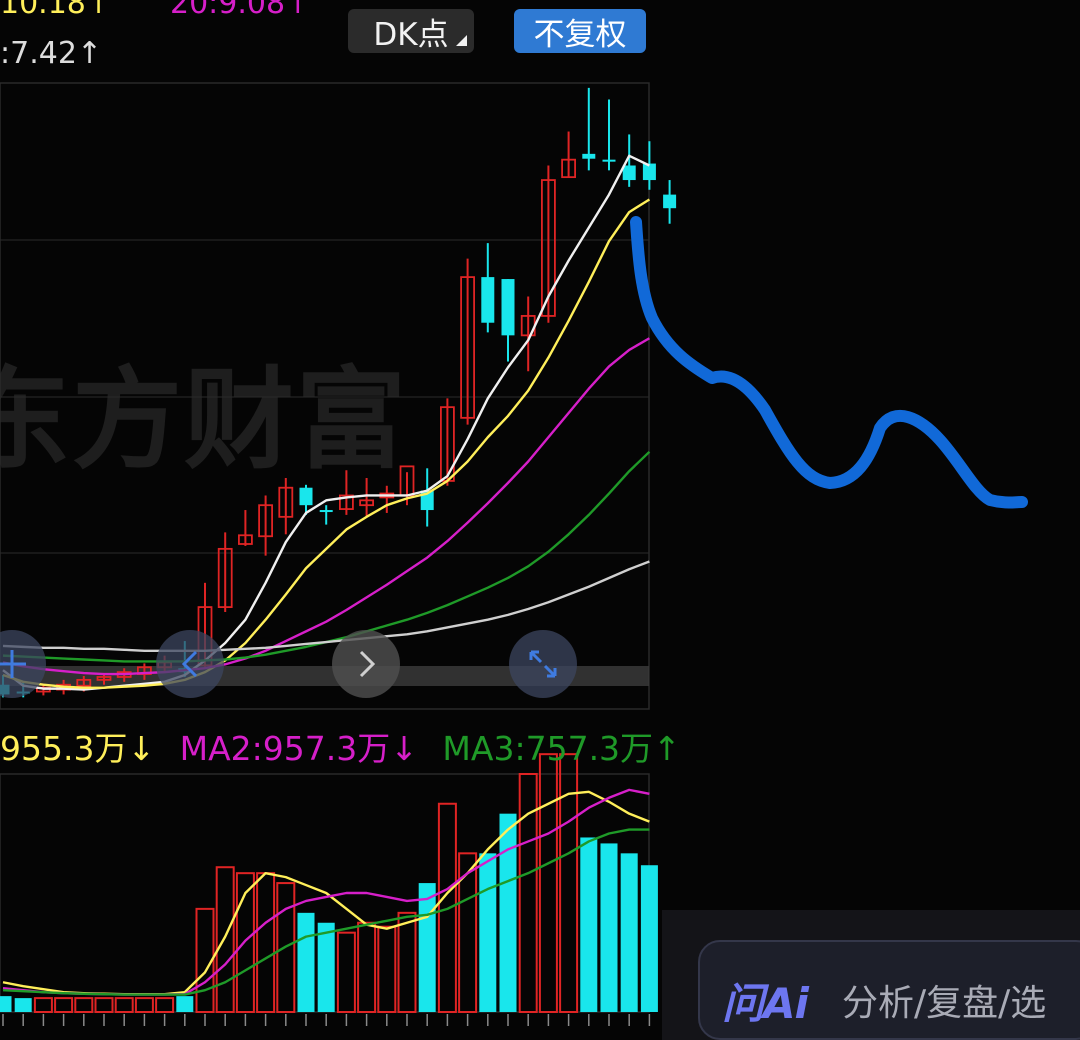  What do you see at coordinates (765, 1003) in the screenshot?
I see `ai-logo: 问Ai` at bounding box center [765, 1003].